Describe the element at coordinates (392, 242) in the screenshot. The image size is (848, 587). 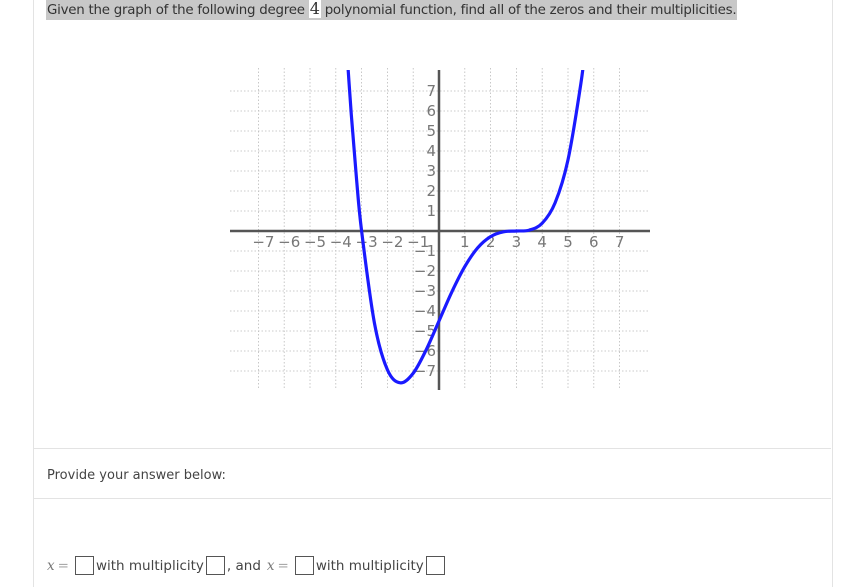
I see `x-tick-label: −2` at that location.